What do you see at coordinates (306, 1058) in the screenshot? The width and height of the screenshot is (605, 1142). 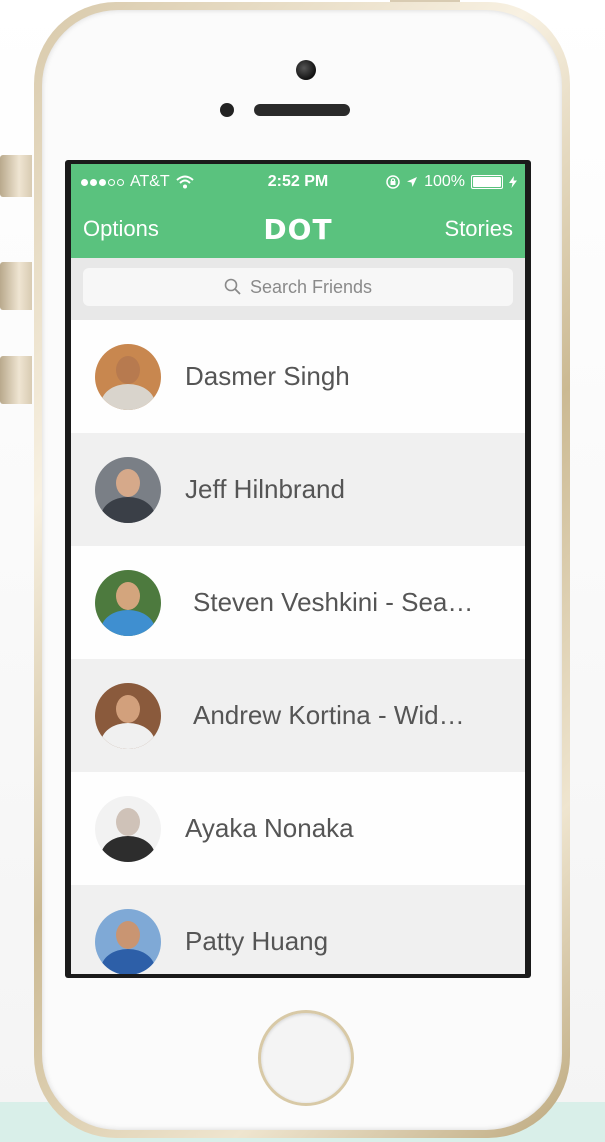 I see `home-button` at bounding box center [306, 1058].